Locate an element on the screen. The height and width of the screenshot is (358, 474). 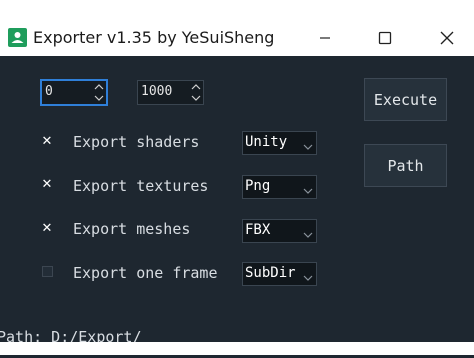
title-bar: Exporter v1.35 by YeSuiSheng is located at coordinates (237, 38).